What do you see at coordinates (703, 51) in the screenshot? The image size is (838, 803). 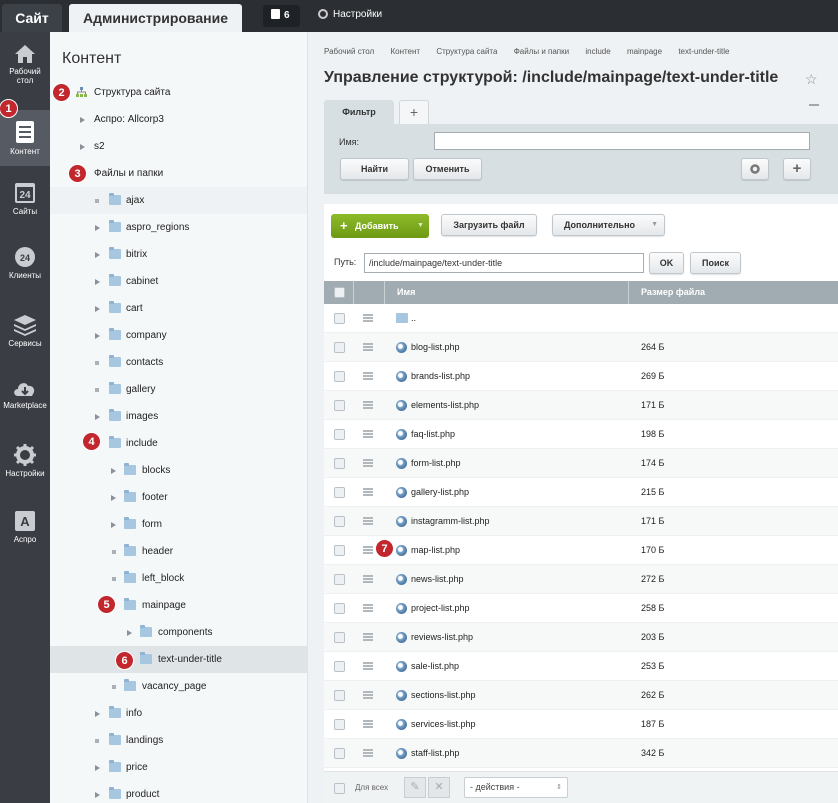 I see `breadcrumb-item: text-under-title` at bounding box center [703, 51].